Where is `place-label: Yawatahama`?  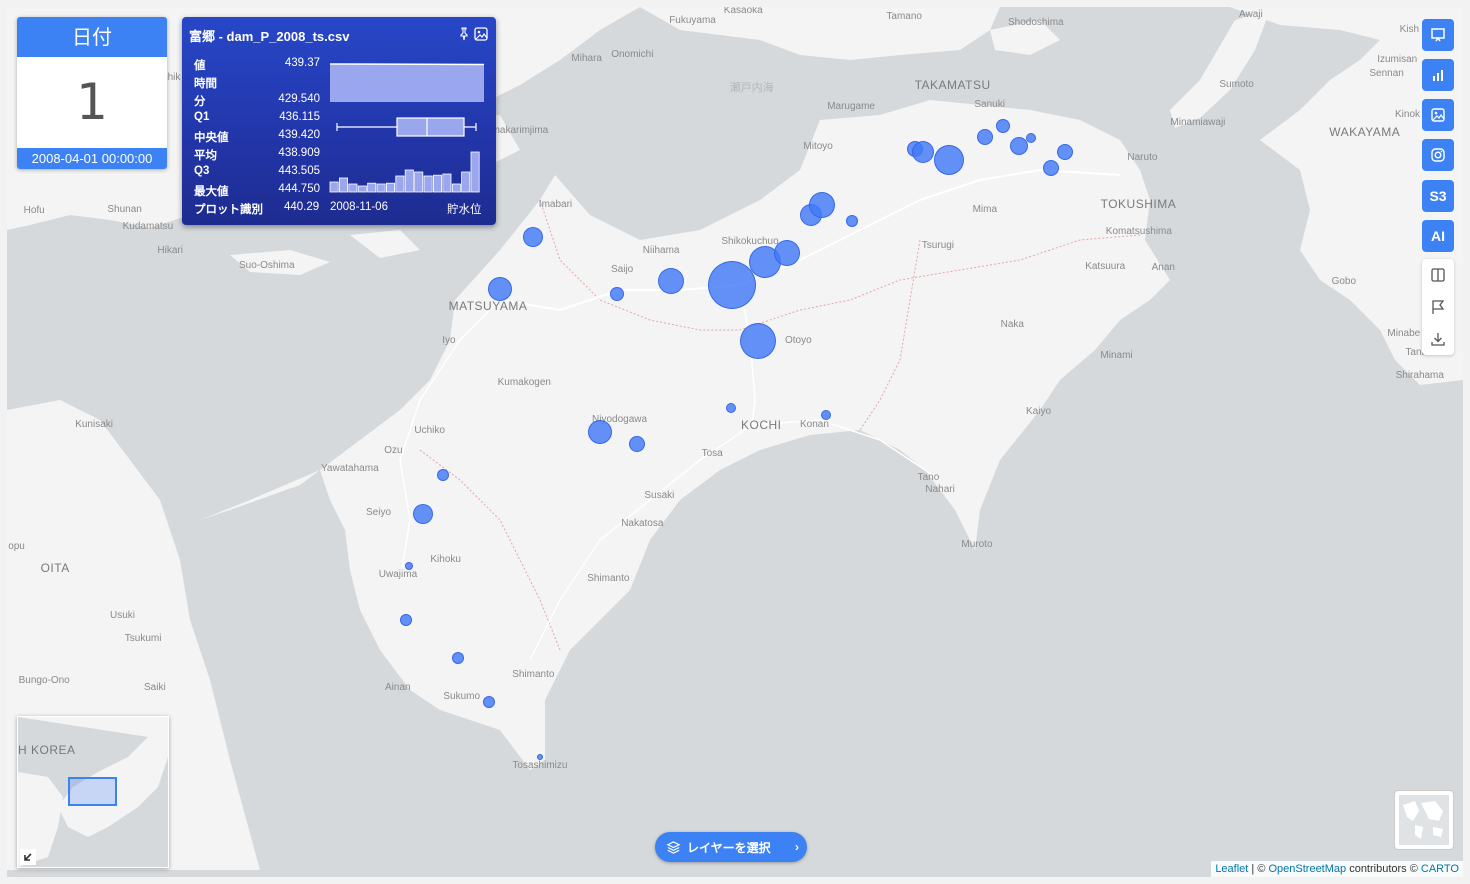 place-label: Yawatahama is located at coordinates (350, 468).